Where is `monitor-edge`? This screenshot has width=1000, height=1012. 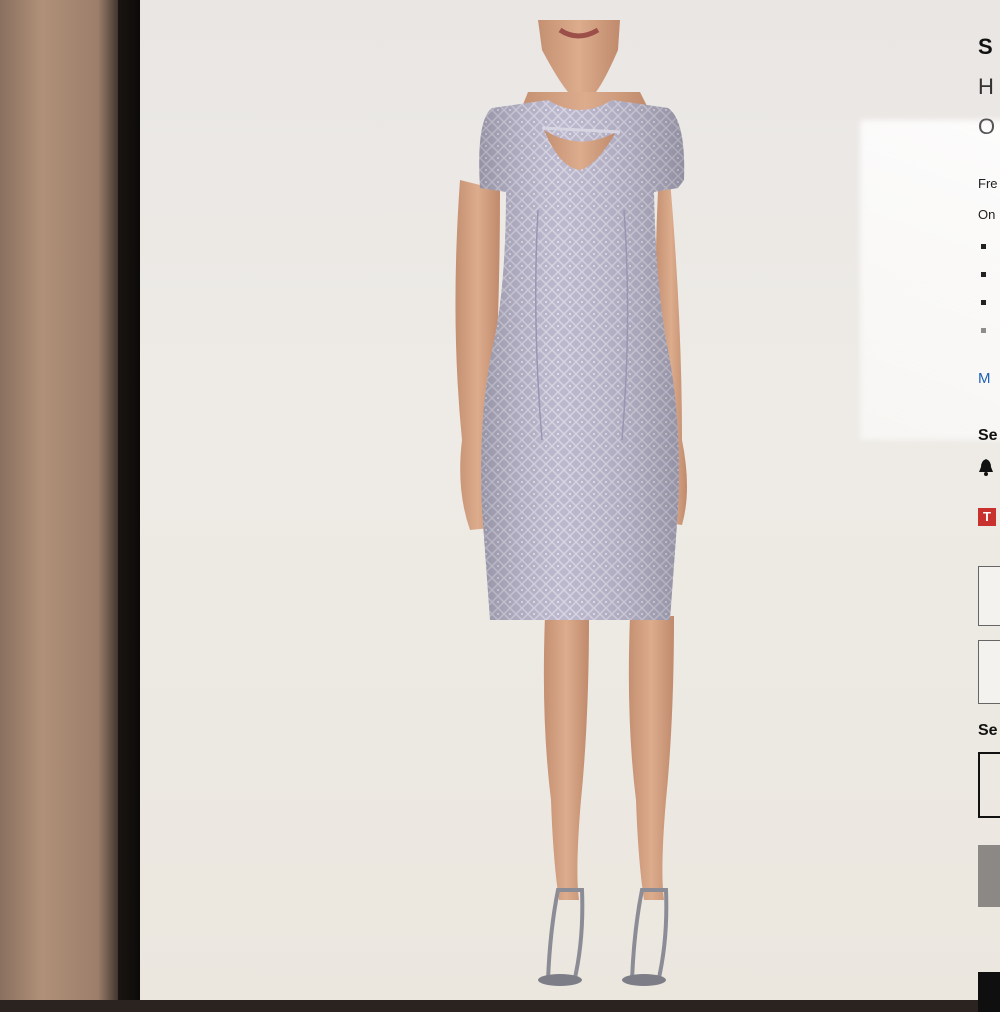 monitor-edge is located at coordinates (129, 500).